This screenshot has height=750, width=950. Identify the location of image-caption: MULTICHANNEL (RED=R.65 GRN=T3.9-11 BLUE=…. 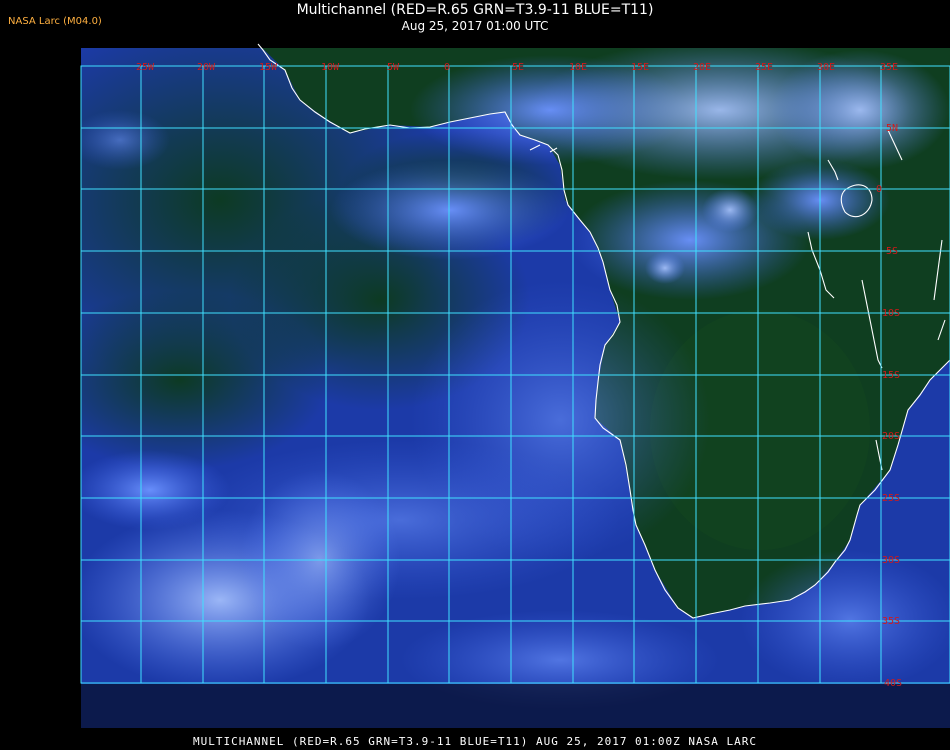
(475, 741).